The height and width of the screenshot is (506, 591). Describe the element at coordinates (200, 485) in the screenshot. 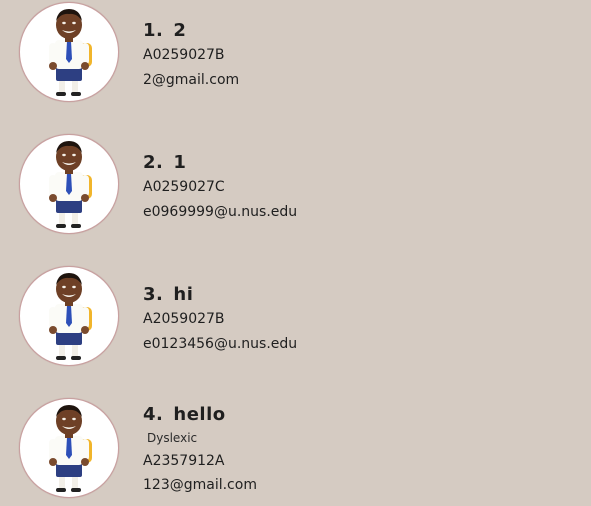

I see `person-email: 123@gmail.com` at that location.